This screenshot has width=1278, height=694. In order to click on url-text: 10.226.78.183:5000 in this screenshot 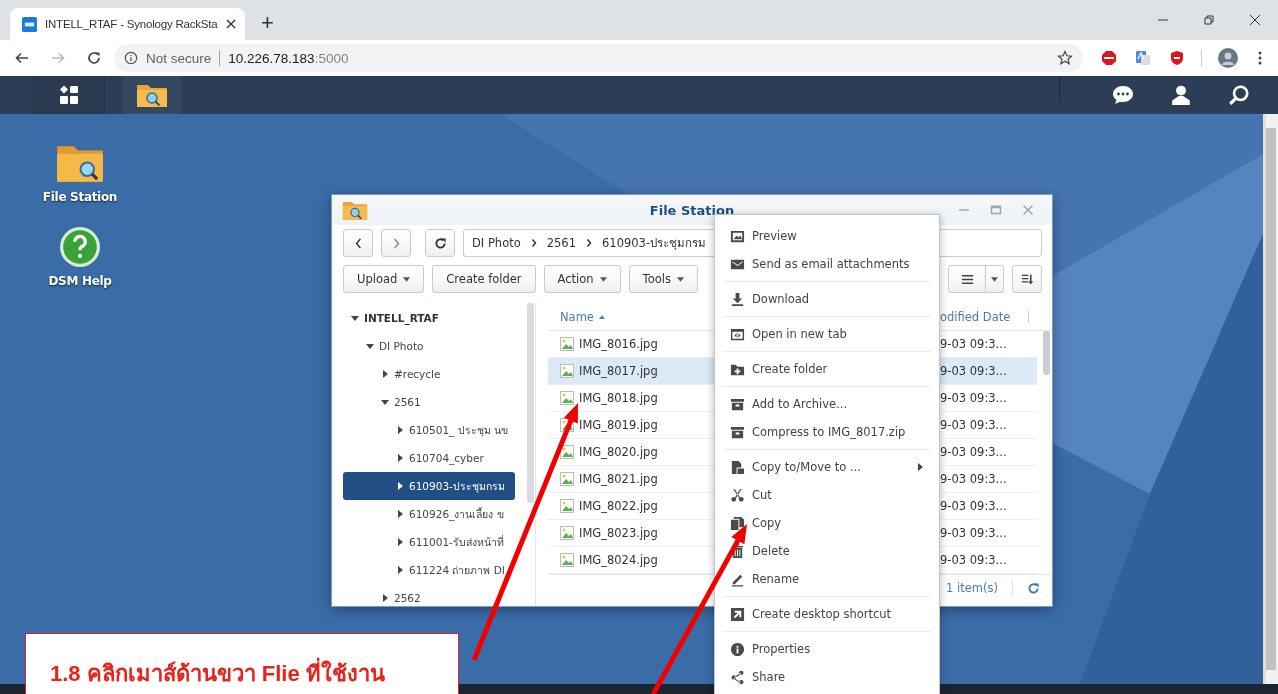, I will do `click(288, 58)`.